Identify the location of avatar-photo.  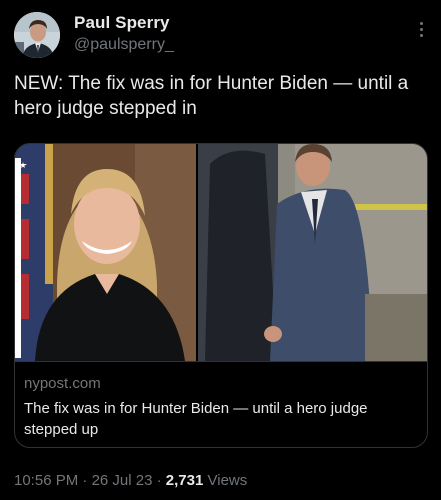
(37, 35).